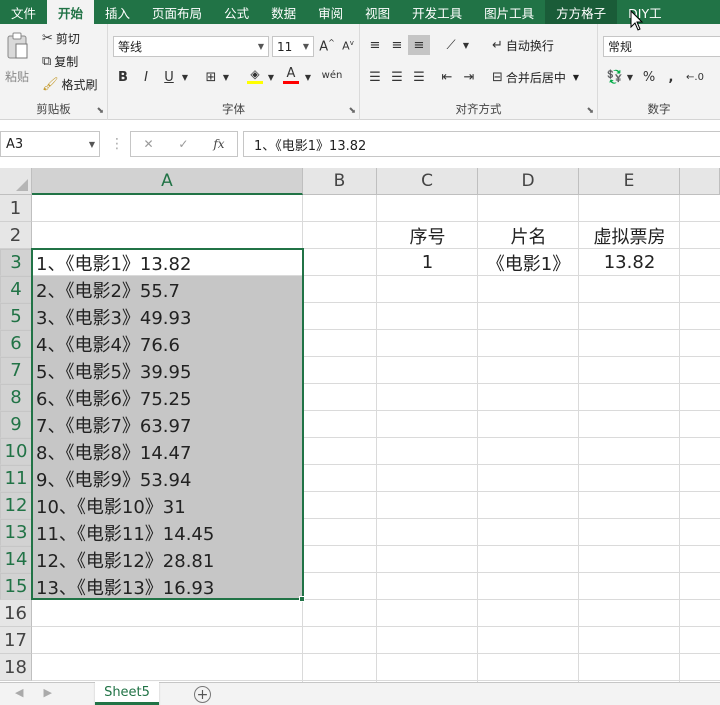 This screenshot has height=705, width=720. Describe the element at coordinates (169, 77) in the screenshot. I see `underline-button: U` at that location.